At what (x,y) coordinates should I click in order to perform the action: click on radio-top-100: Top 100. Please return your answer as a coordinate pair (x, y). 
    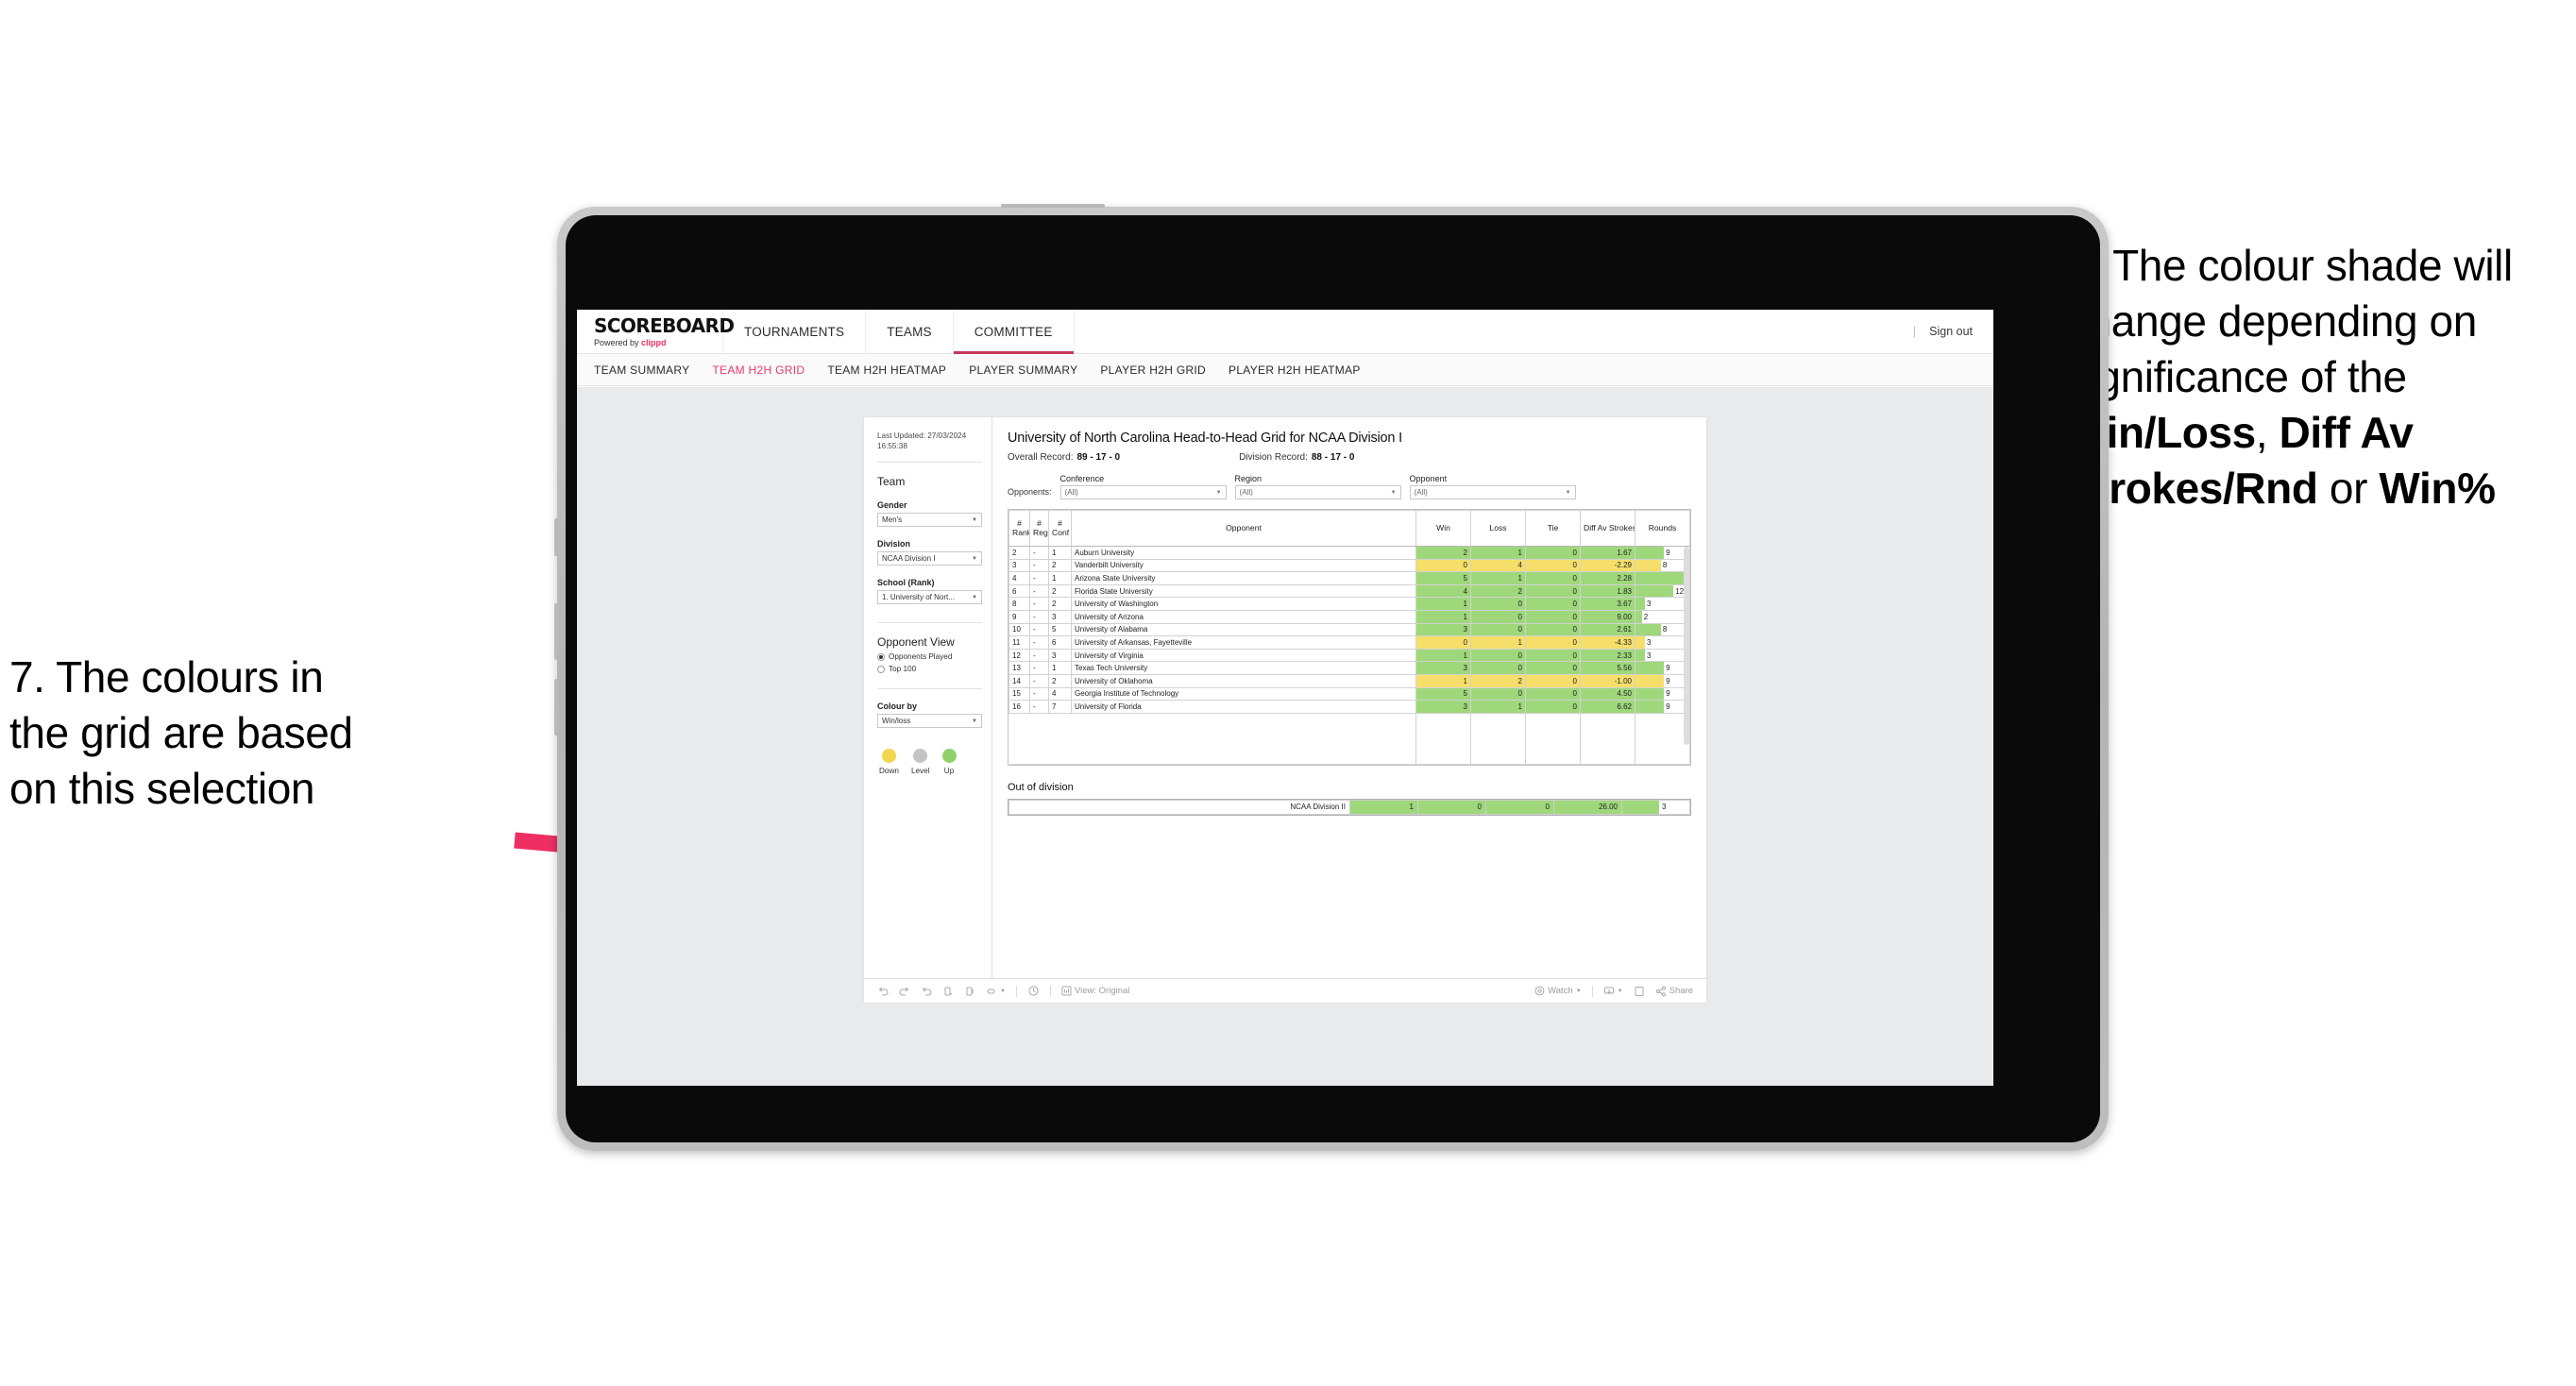
    Looking at the image, I should click on (929, 669).